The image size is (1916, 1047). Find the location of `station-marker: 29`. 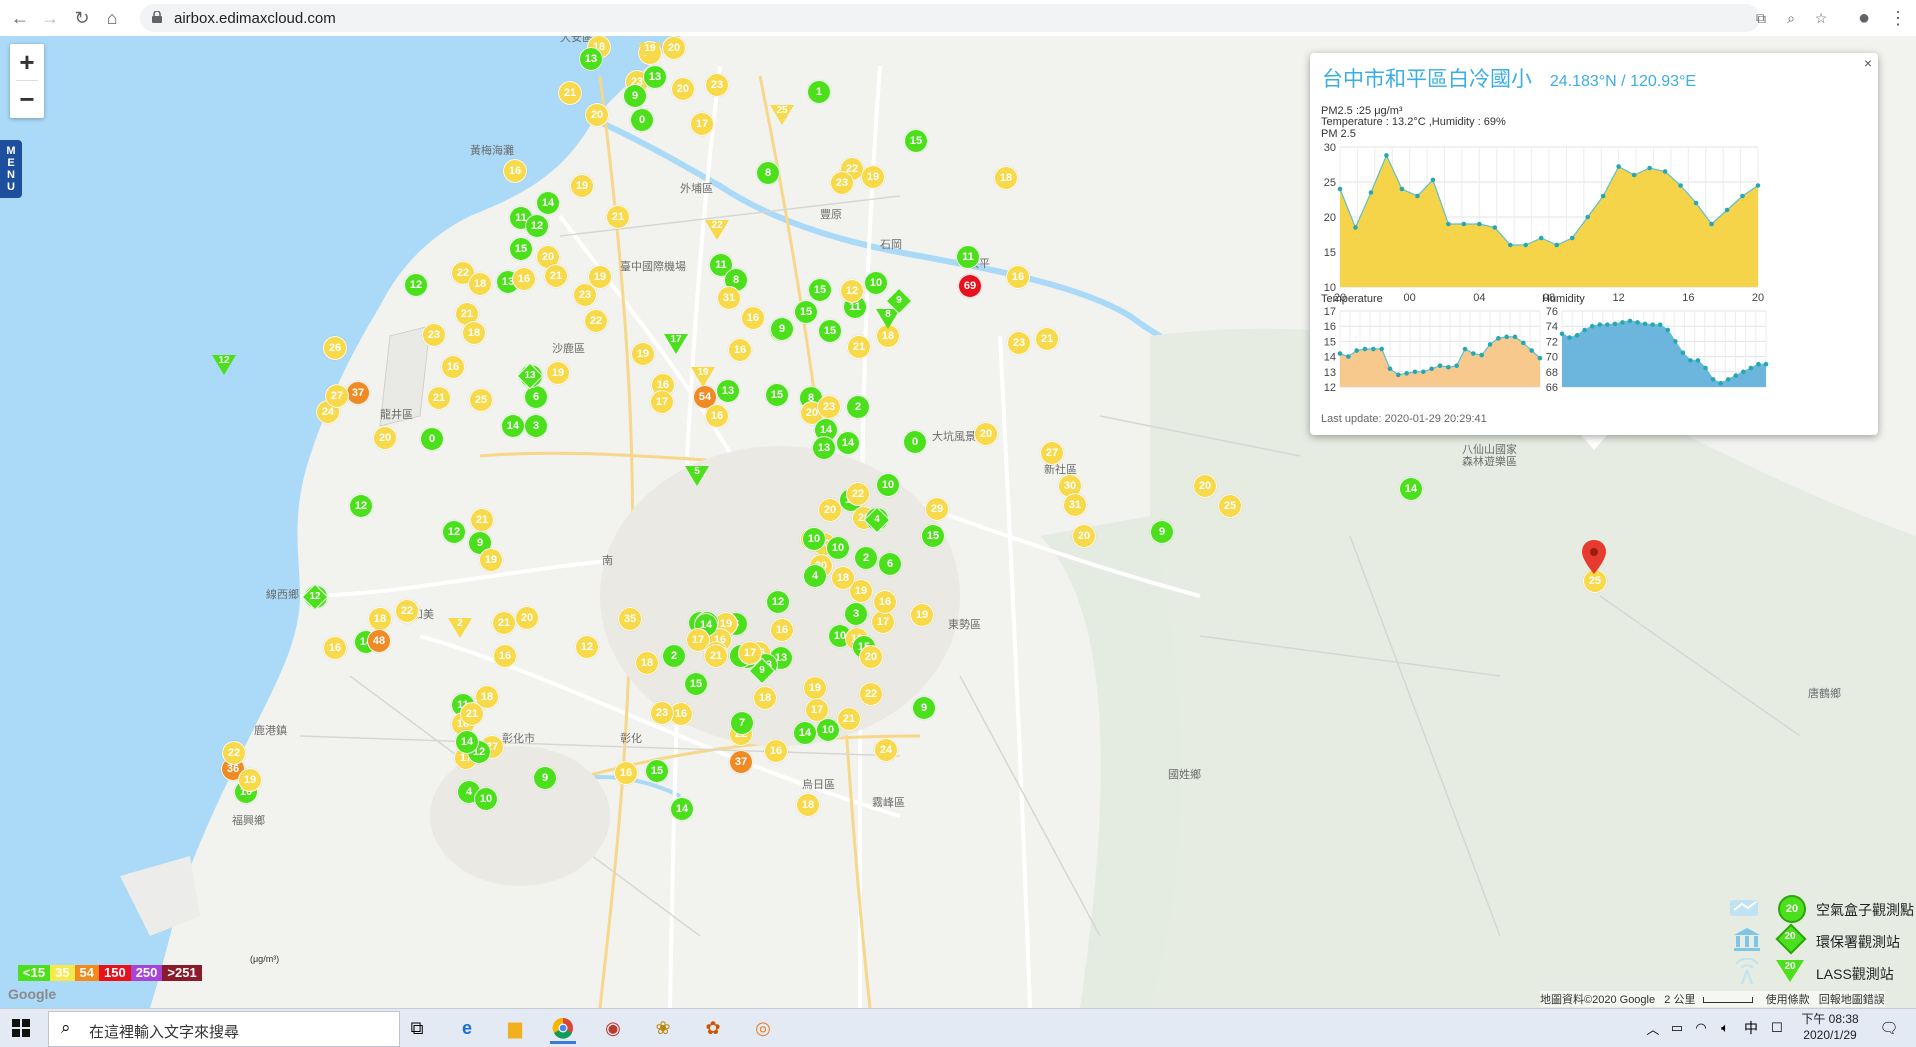

station-marker: 29 is located at coordinates (937, 509).